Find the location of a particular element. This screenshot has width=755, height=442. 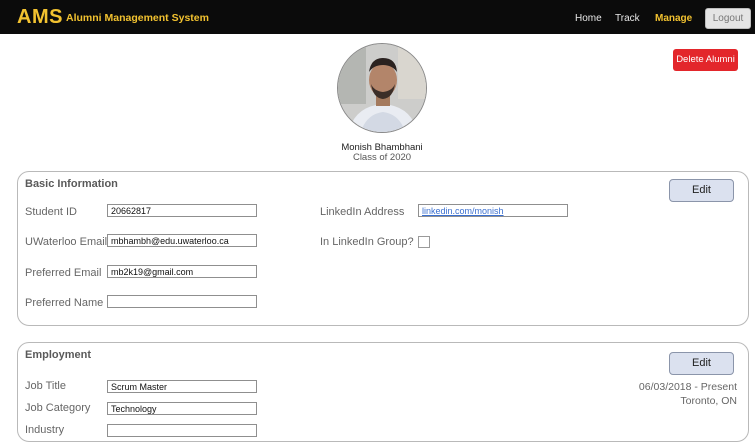

nav-manage: Manage is located at coordinates (673, 18).